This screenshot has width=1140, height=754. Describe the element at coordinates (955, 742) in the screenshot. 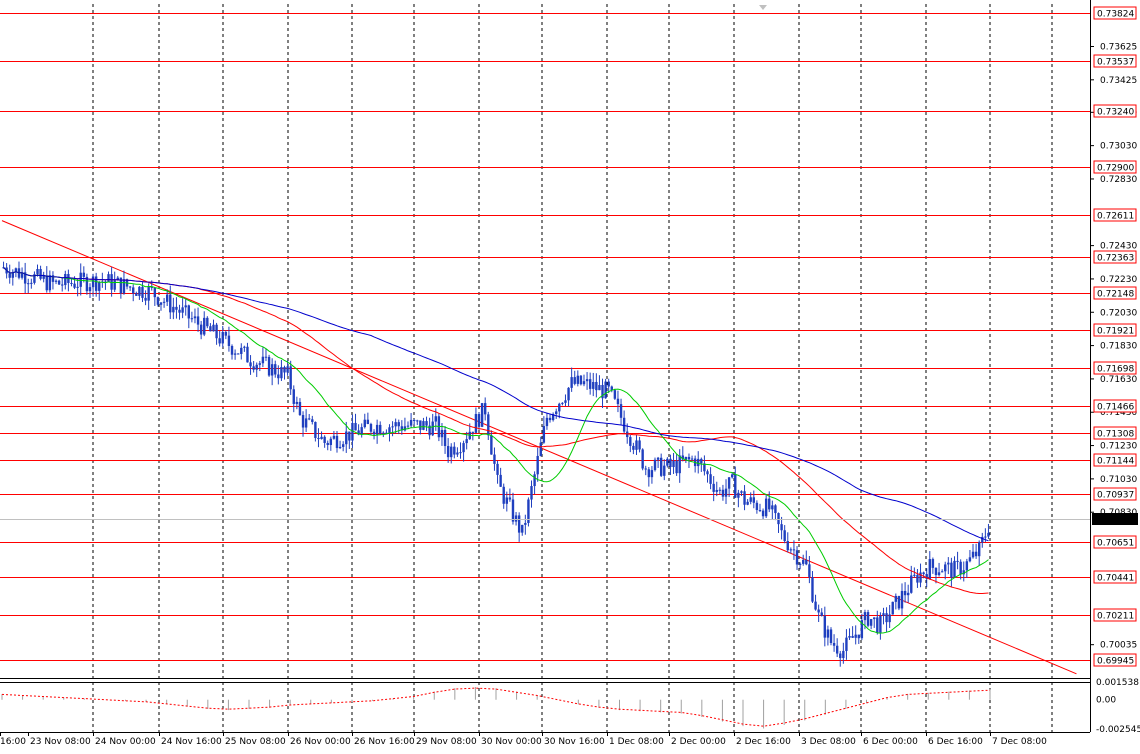

I see `x-tick-label: 6 Dec 16:00` at that location.